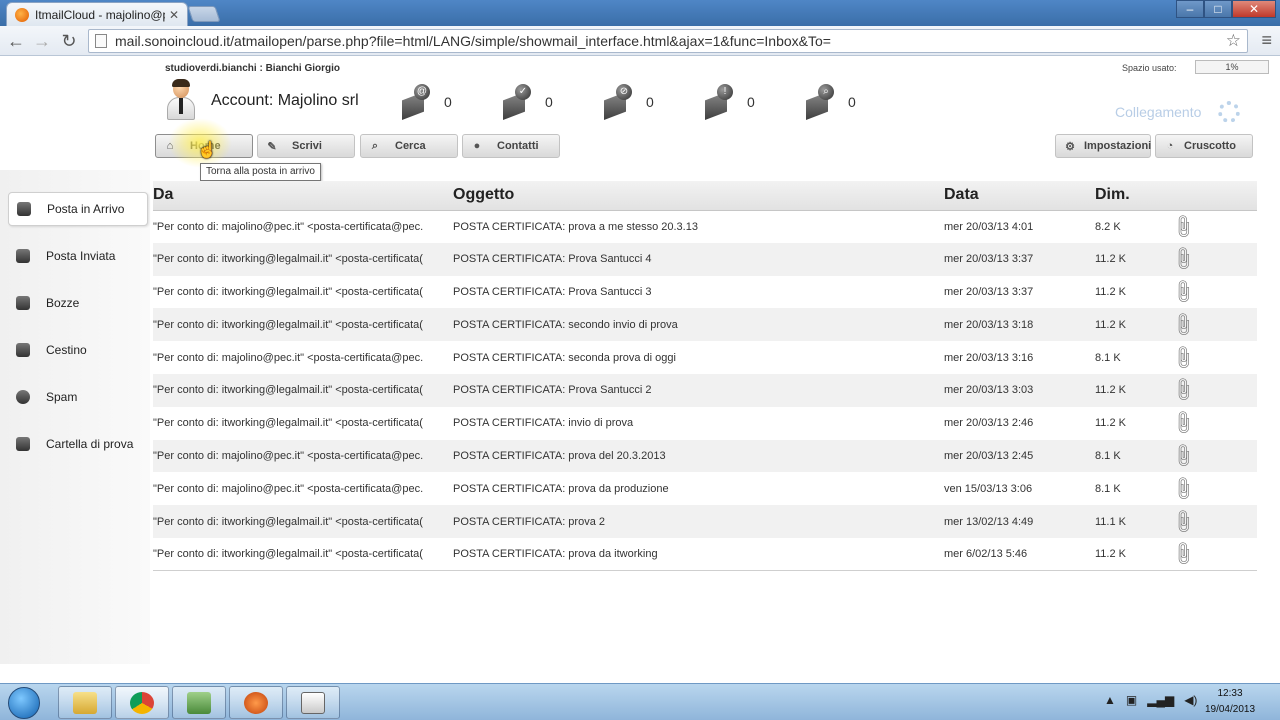 The width and height of the screenshot is (1280, 720). I want to click on network-icon: ▂▄▆, so click(1160, 700).